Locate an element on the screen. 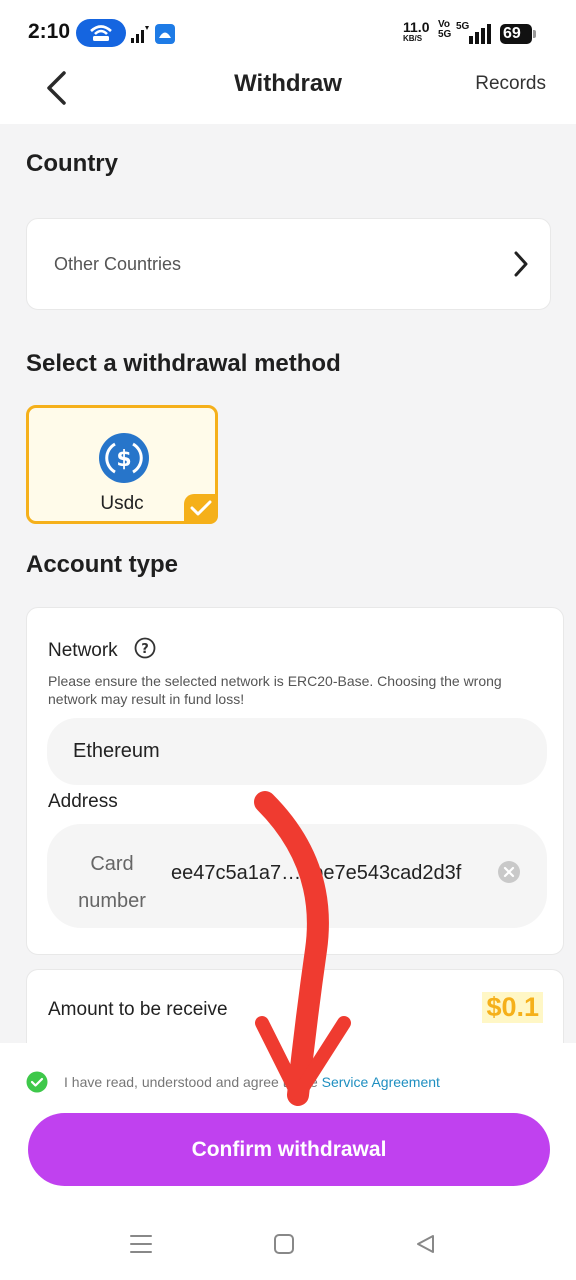  address-value: ee47c5a1a7…9be7e543cad2d3f is located at coordinates (316, 873).